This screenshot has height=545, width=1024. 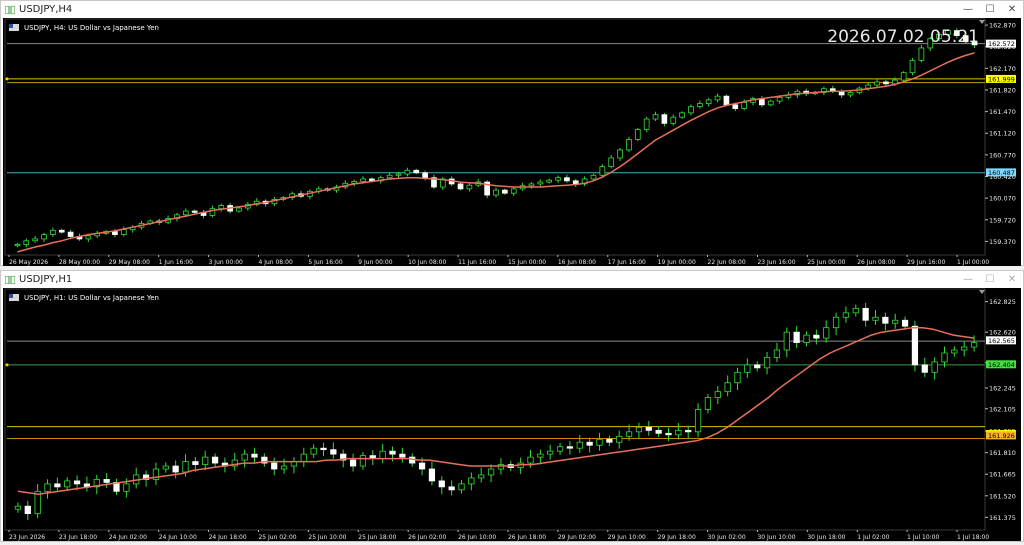 What do you see at coordinates (1001, 365) in the screenshot?
I see `price-level-label: 162.404` at bounding box center [1001, 365].